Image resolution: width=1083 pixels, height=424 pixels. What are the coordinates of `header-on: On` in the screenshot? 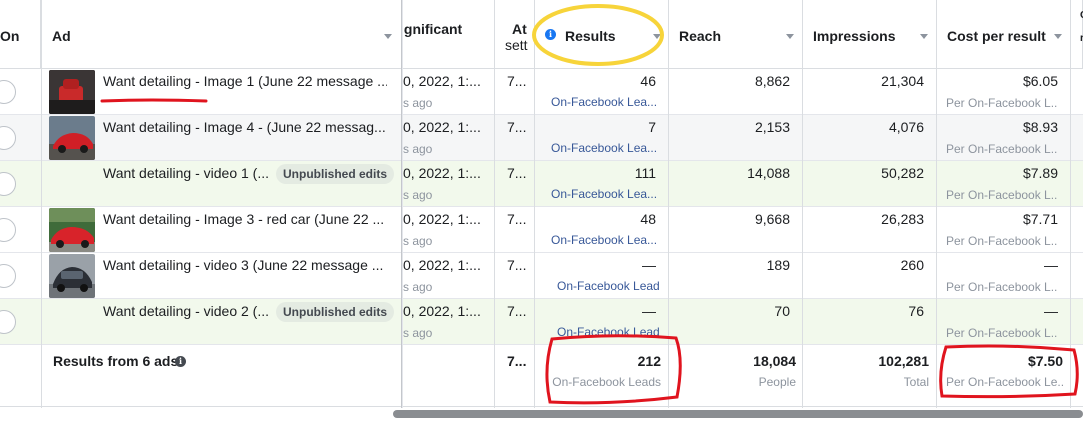 It's located at (20, 34).